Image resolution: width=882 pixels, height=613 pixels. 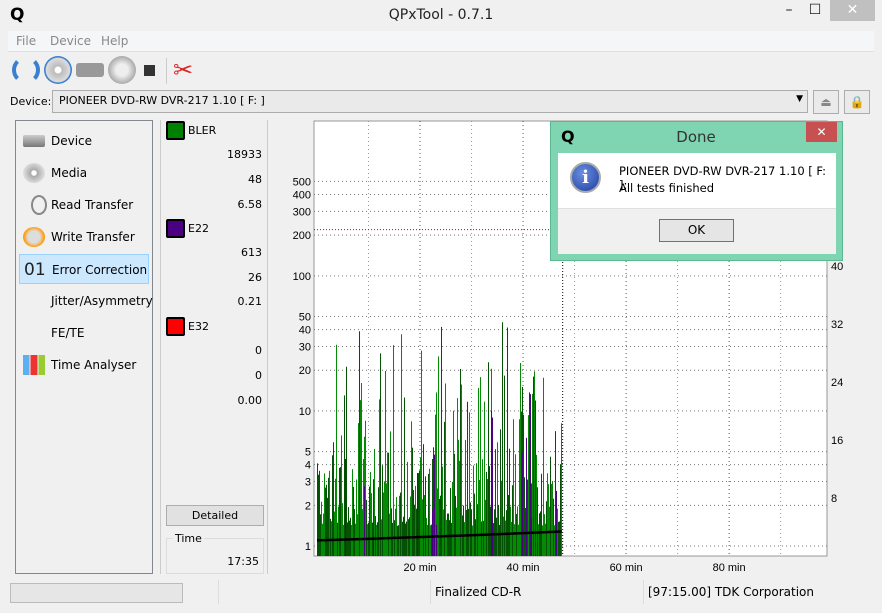 I want to click on e22-total: 613, so click(x=251, y=252).